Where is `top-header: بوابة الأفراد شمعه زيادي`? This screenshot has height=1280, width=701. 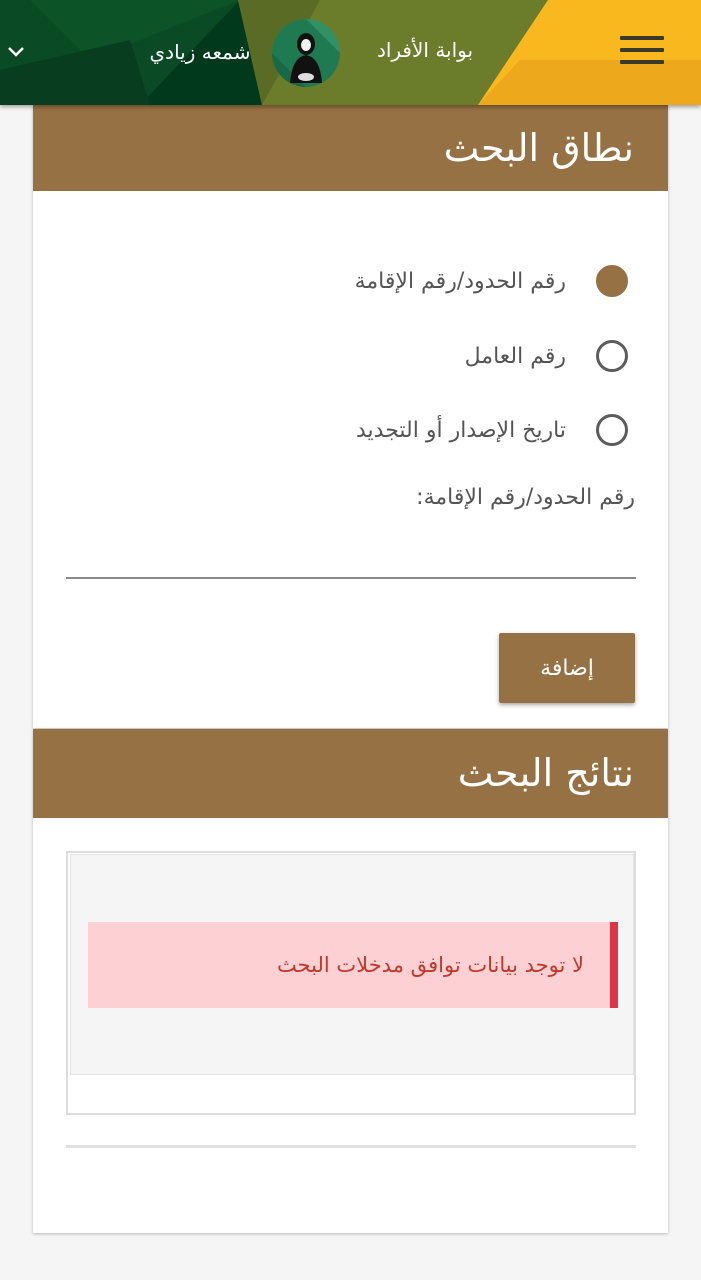
top-header: بوابة الأفراد شمعه زيادي is located at coordinates (350, 52).